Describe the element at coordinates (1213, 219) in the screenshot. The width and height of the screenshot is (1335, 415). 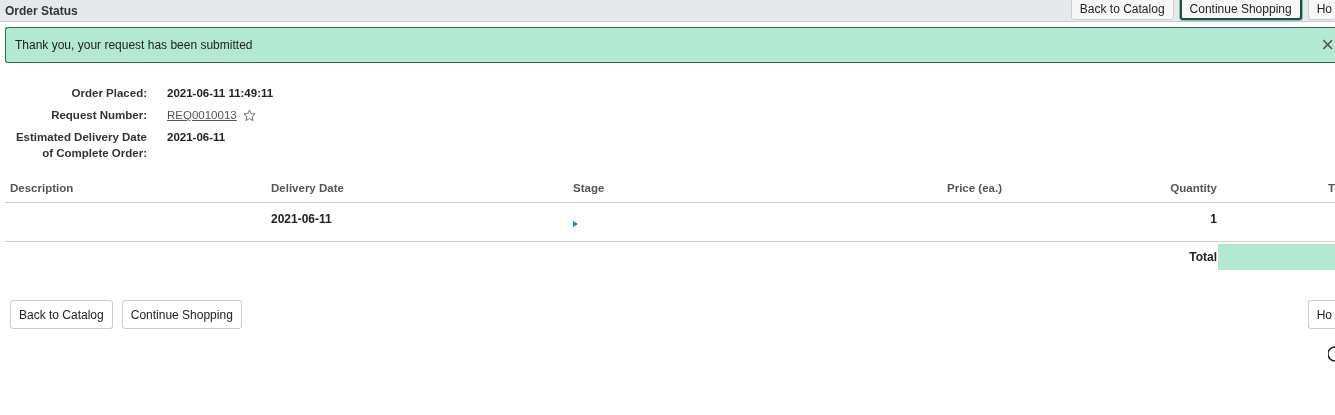
I see `table-cell-text: 1` at that location.